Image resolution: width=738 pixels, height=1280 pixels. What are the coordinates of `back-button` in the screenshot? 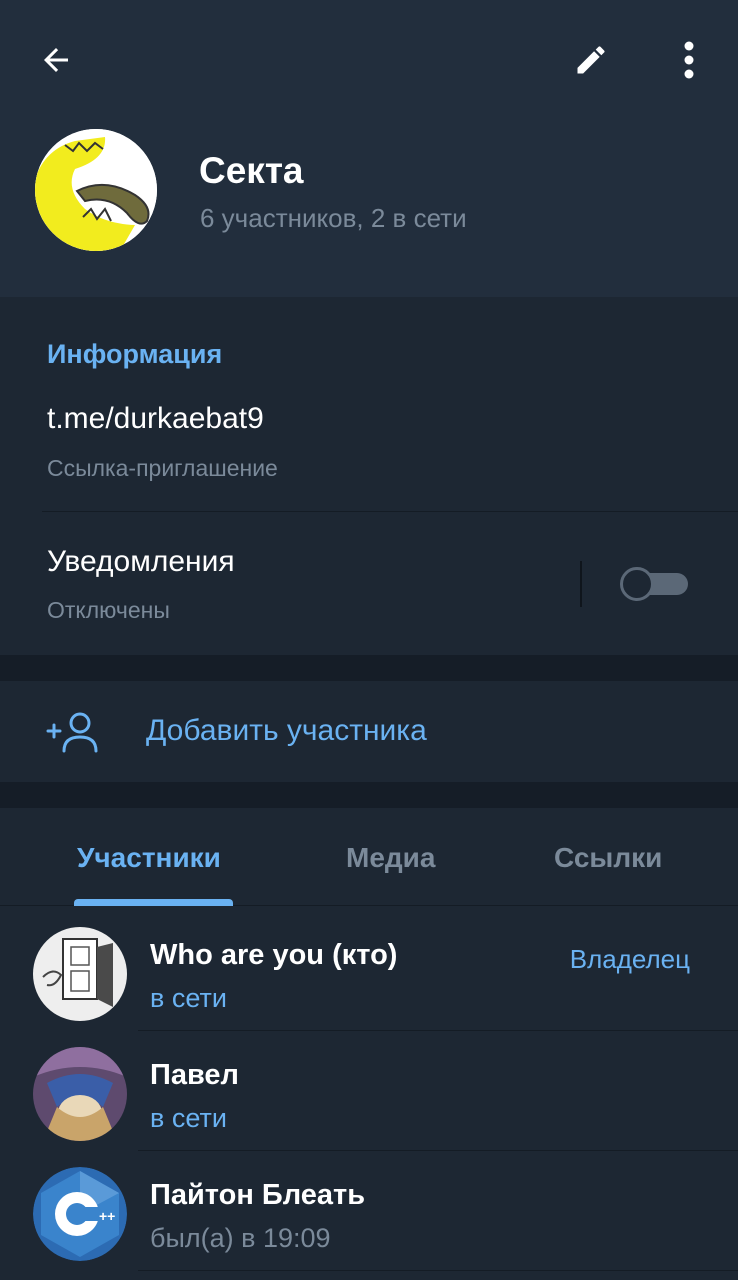 It's located at (56, 60).